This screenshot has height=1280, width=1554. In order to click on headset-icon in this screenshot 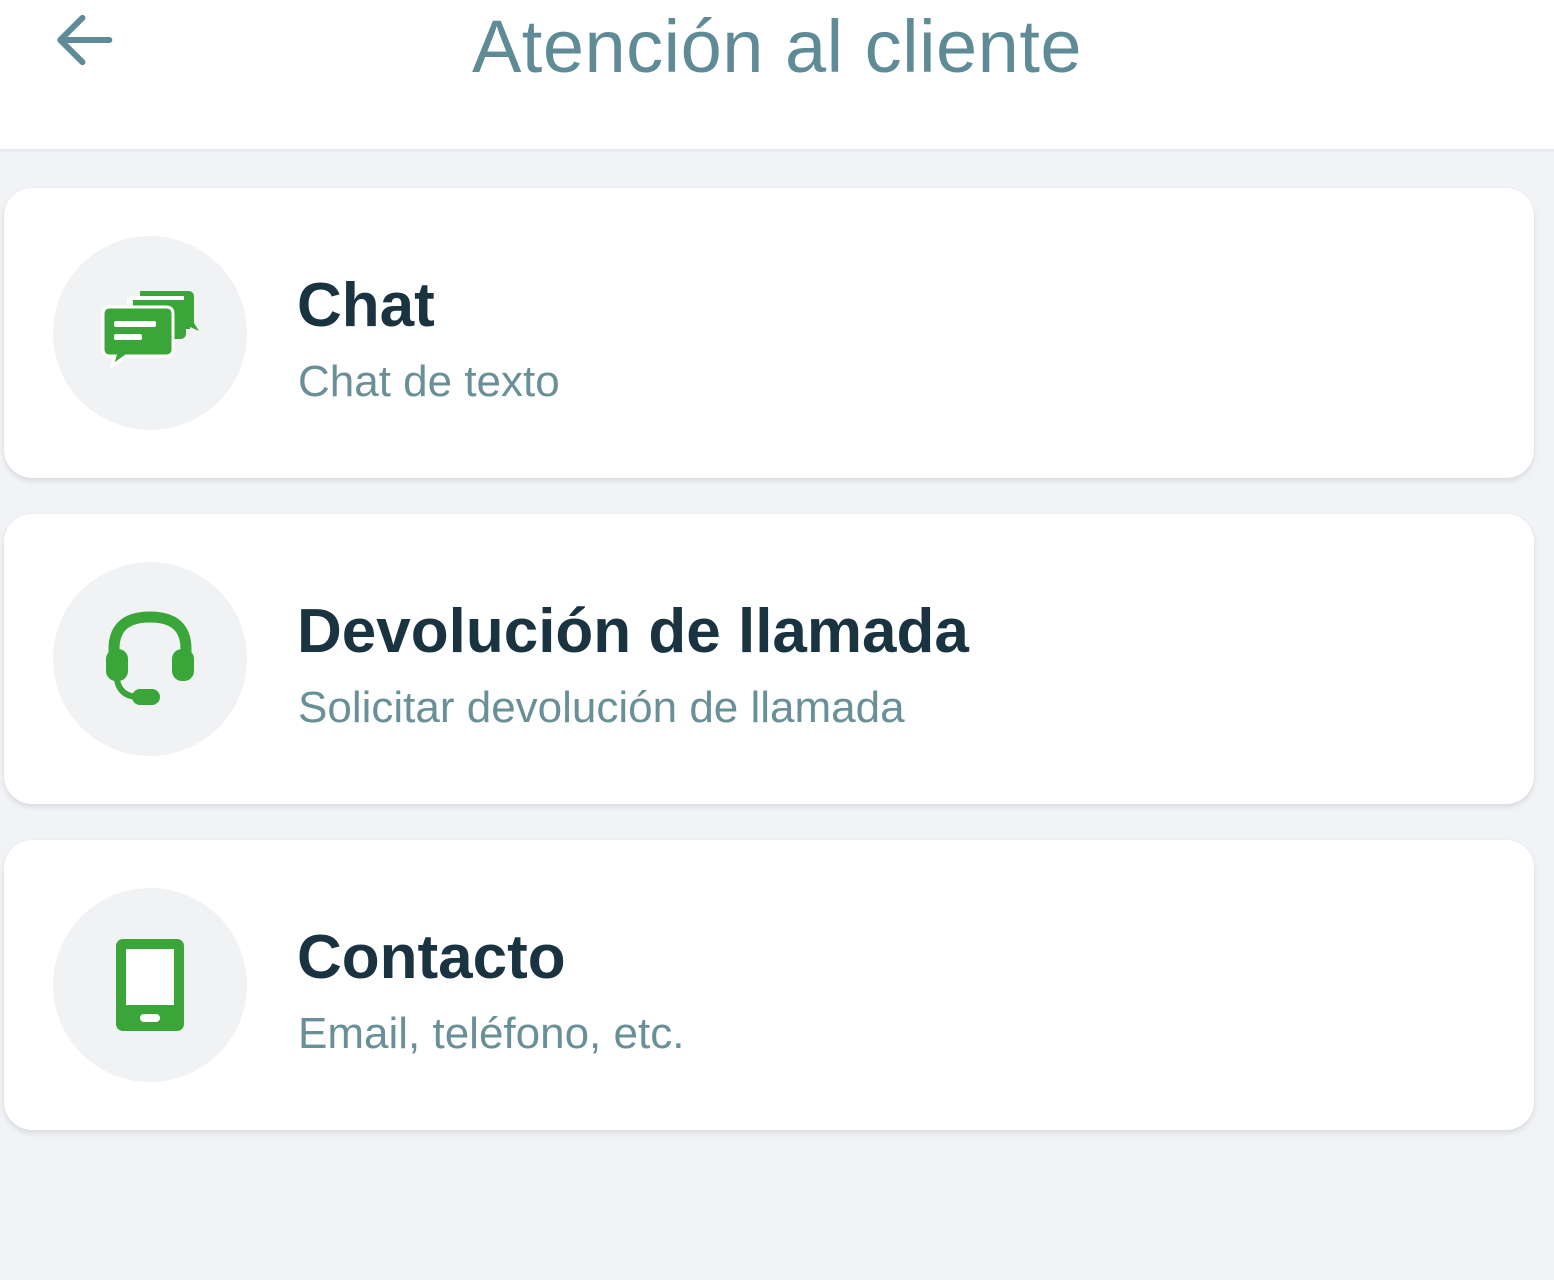, I will do `click(150, 658)`.